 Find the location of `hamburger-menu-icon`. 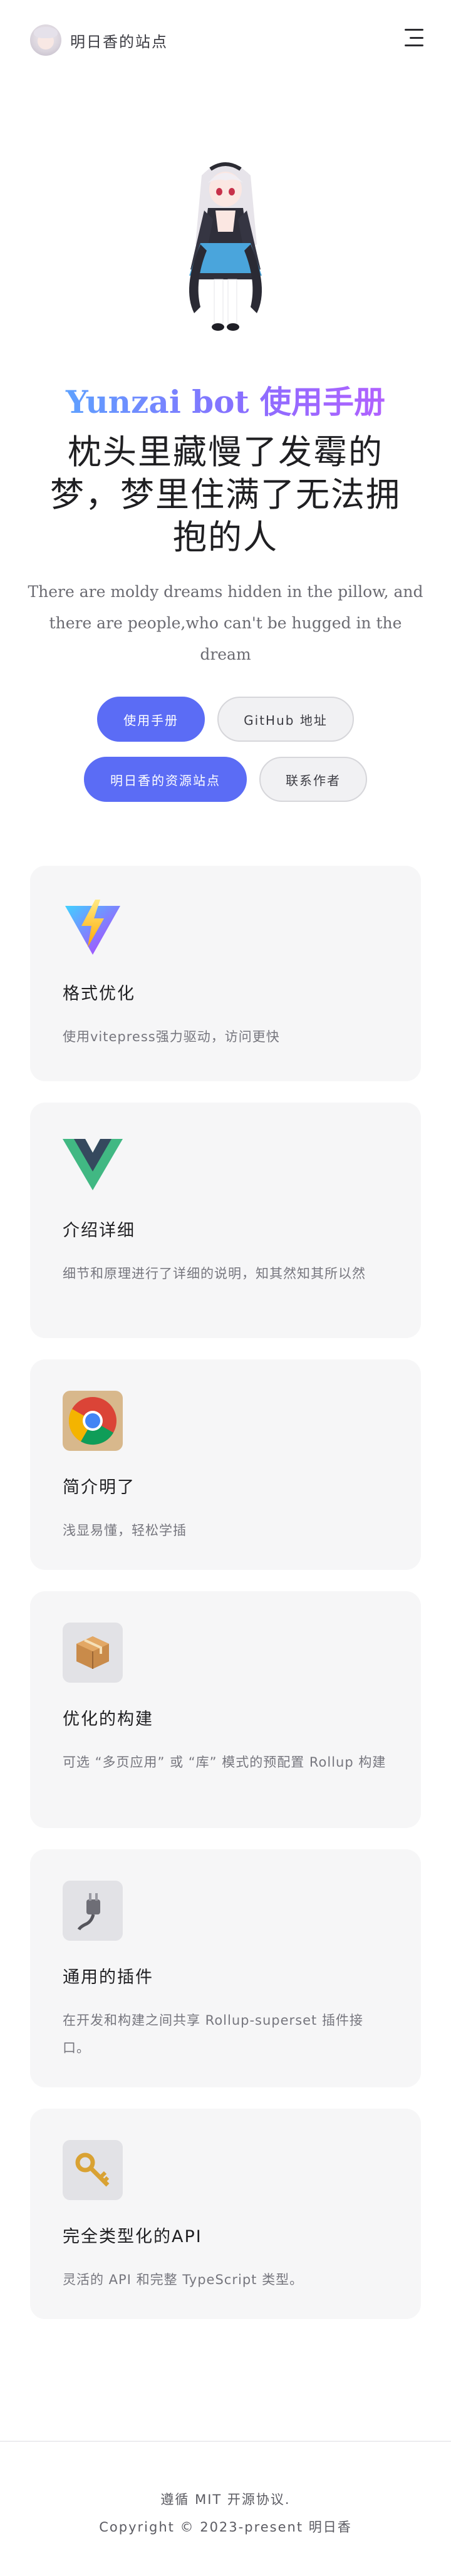

hamburger-menu-icon is located at coordinates (413, 37).